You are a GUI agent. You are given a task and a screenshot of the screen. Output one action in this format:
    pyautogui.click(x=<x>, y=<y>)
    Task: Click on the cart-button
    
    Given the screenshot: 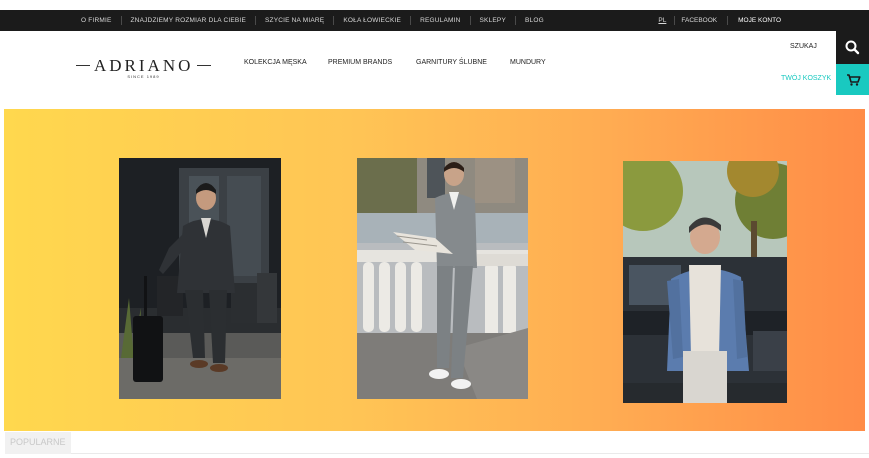 What is the action you would take?
    pyautogui.click(x=852, y=79)
    